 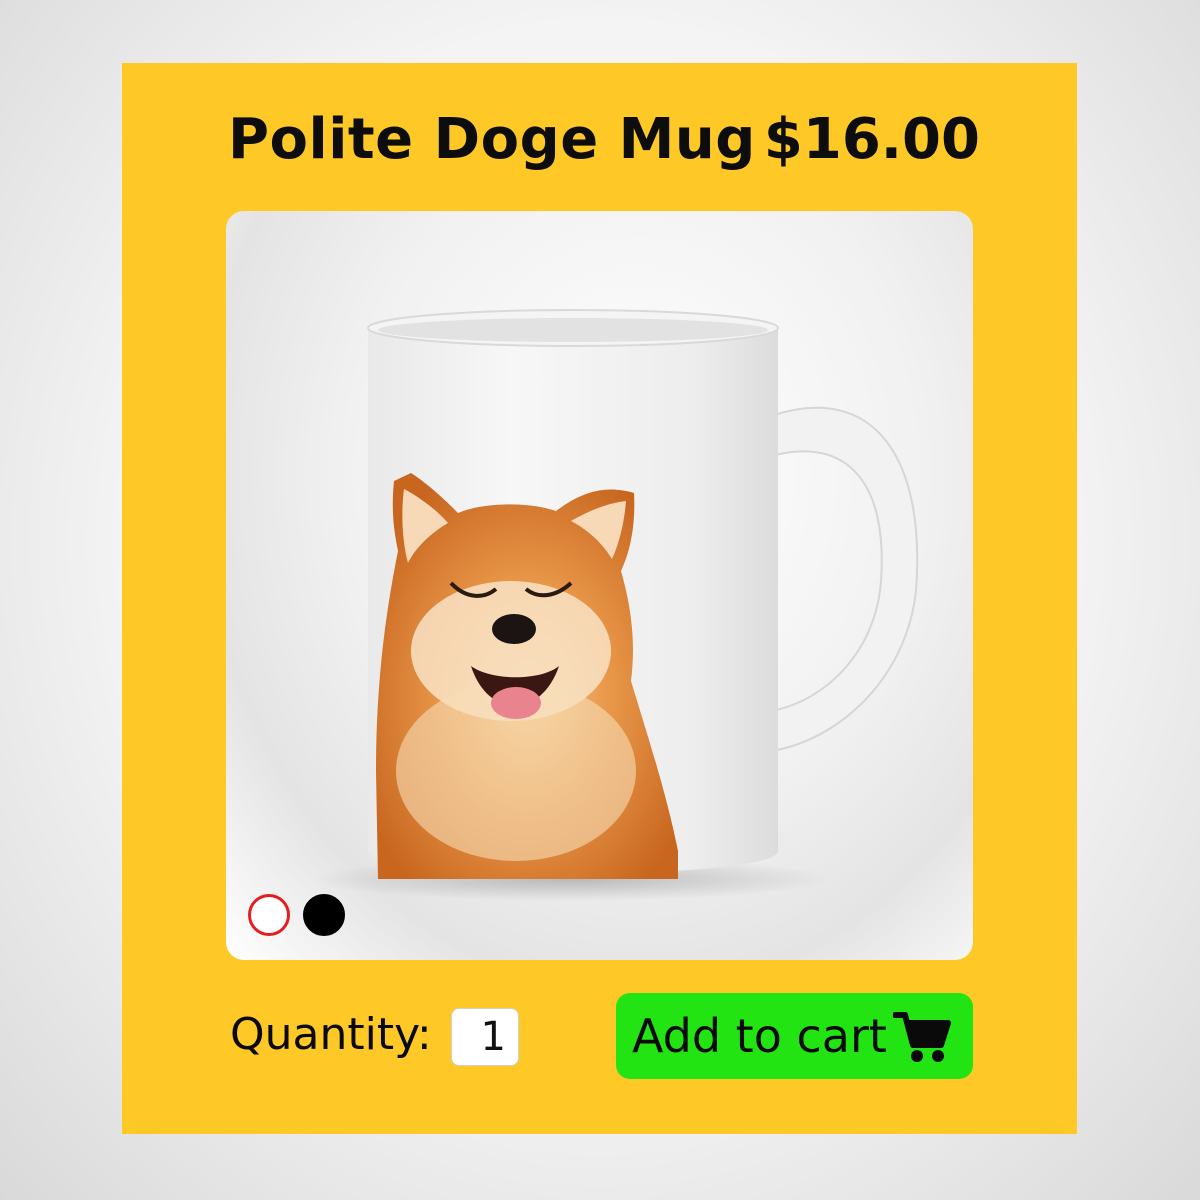 What do you see at coordinates (331, 1034) in the screenshot?
I see `quantity-label: Quantity:` at bounding box center [331, 1034].